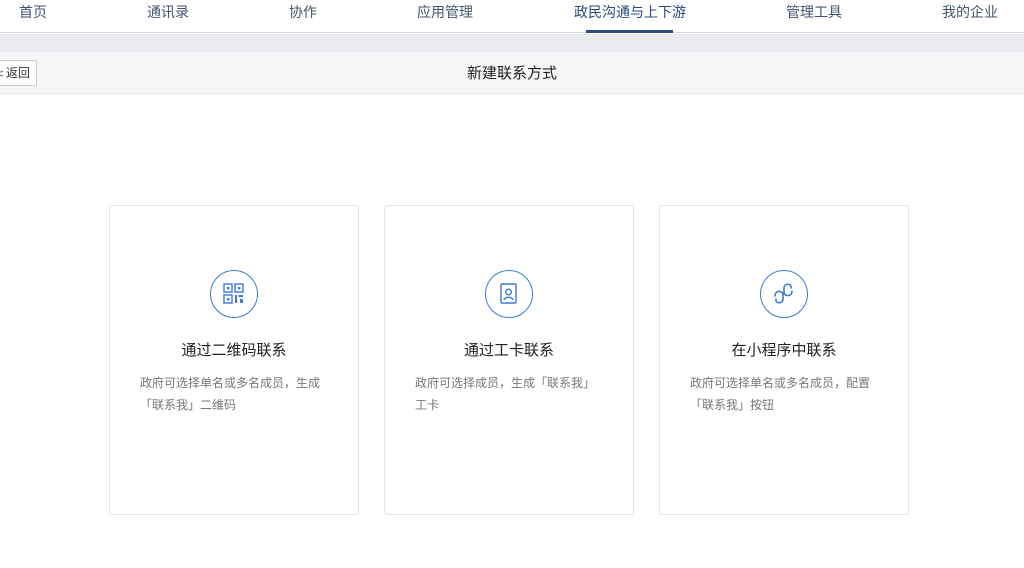 The width and height of the screenshot is (1024, 568). What do you see at coordinates (630, 16) in the screenshot?
I see `nav-item-gov-communication: 政民沟通与上下游` at bounding box center [630, 16].